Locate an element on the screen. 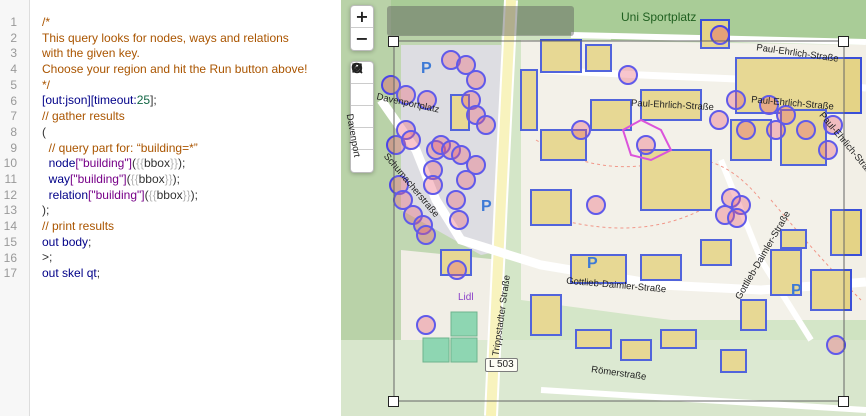 The width and height of the screenshot is (866, 416). code-token: with the given key. is located at coordinates (91, 53).